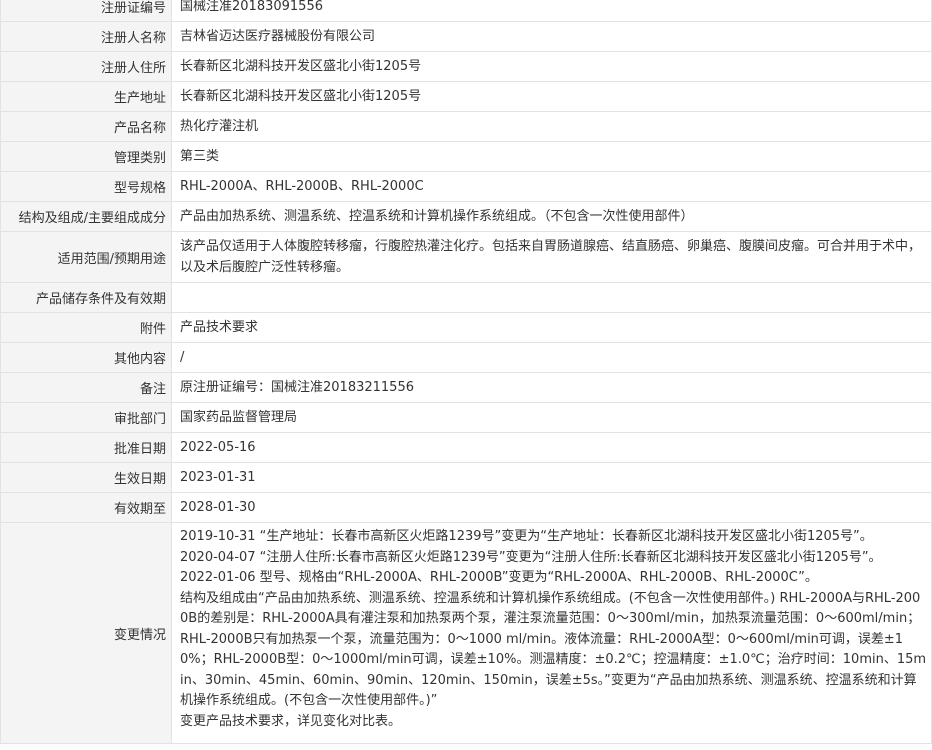  What do you see at coordinates (86, 186) in the screenshot?
I see `field-label: 型号规格` at bounding box center [86, 186].